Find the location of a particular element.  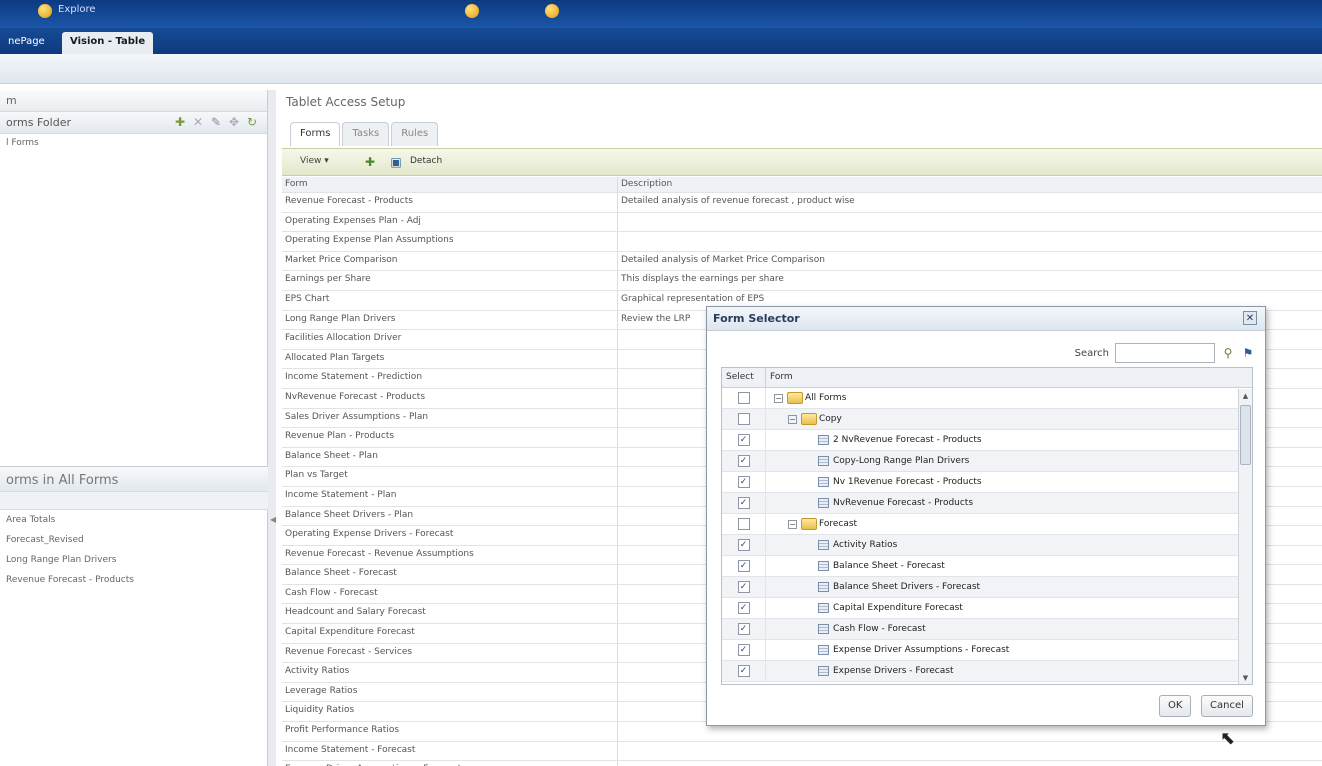

folder-icon is located at coordinates (795, 398).